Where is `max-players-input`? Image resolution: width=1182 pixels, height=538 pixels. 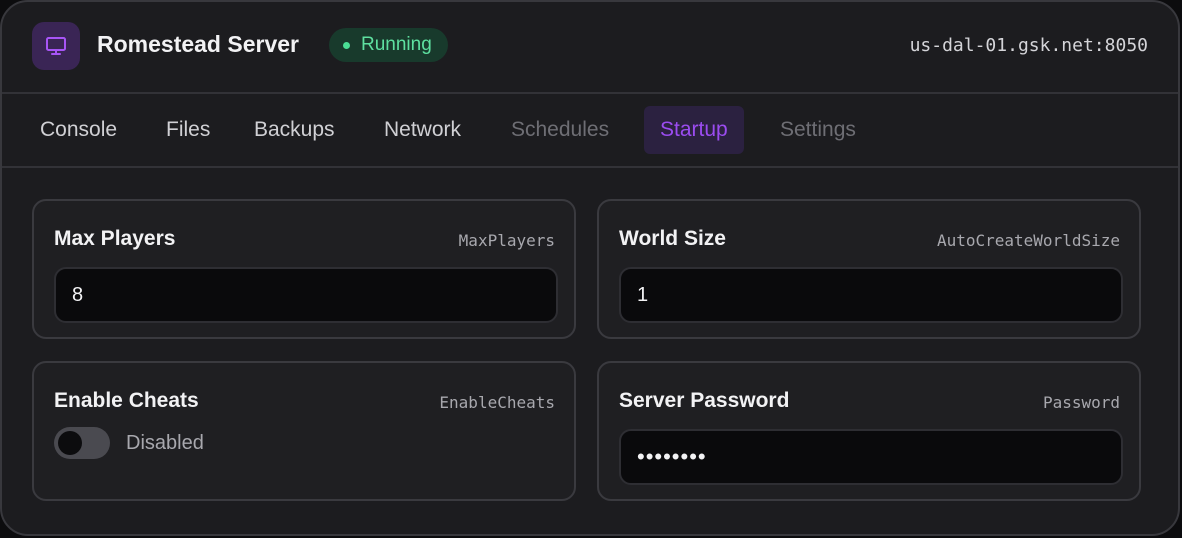 max-players-input is located at coordinates (306, 295).